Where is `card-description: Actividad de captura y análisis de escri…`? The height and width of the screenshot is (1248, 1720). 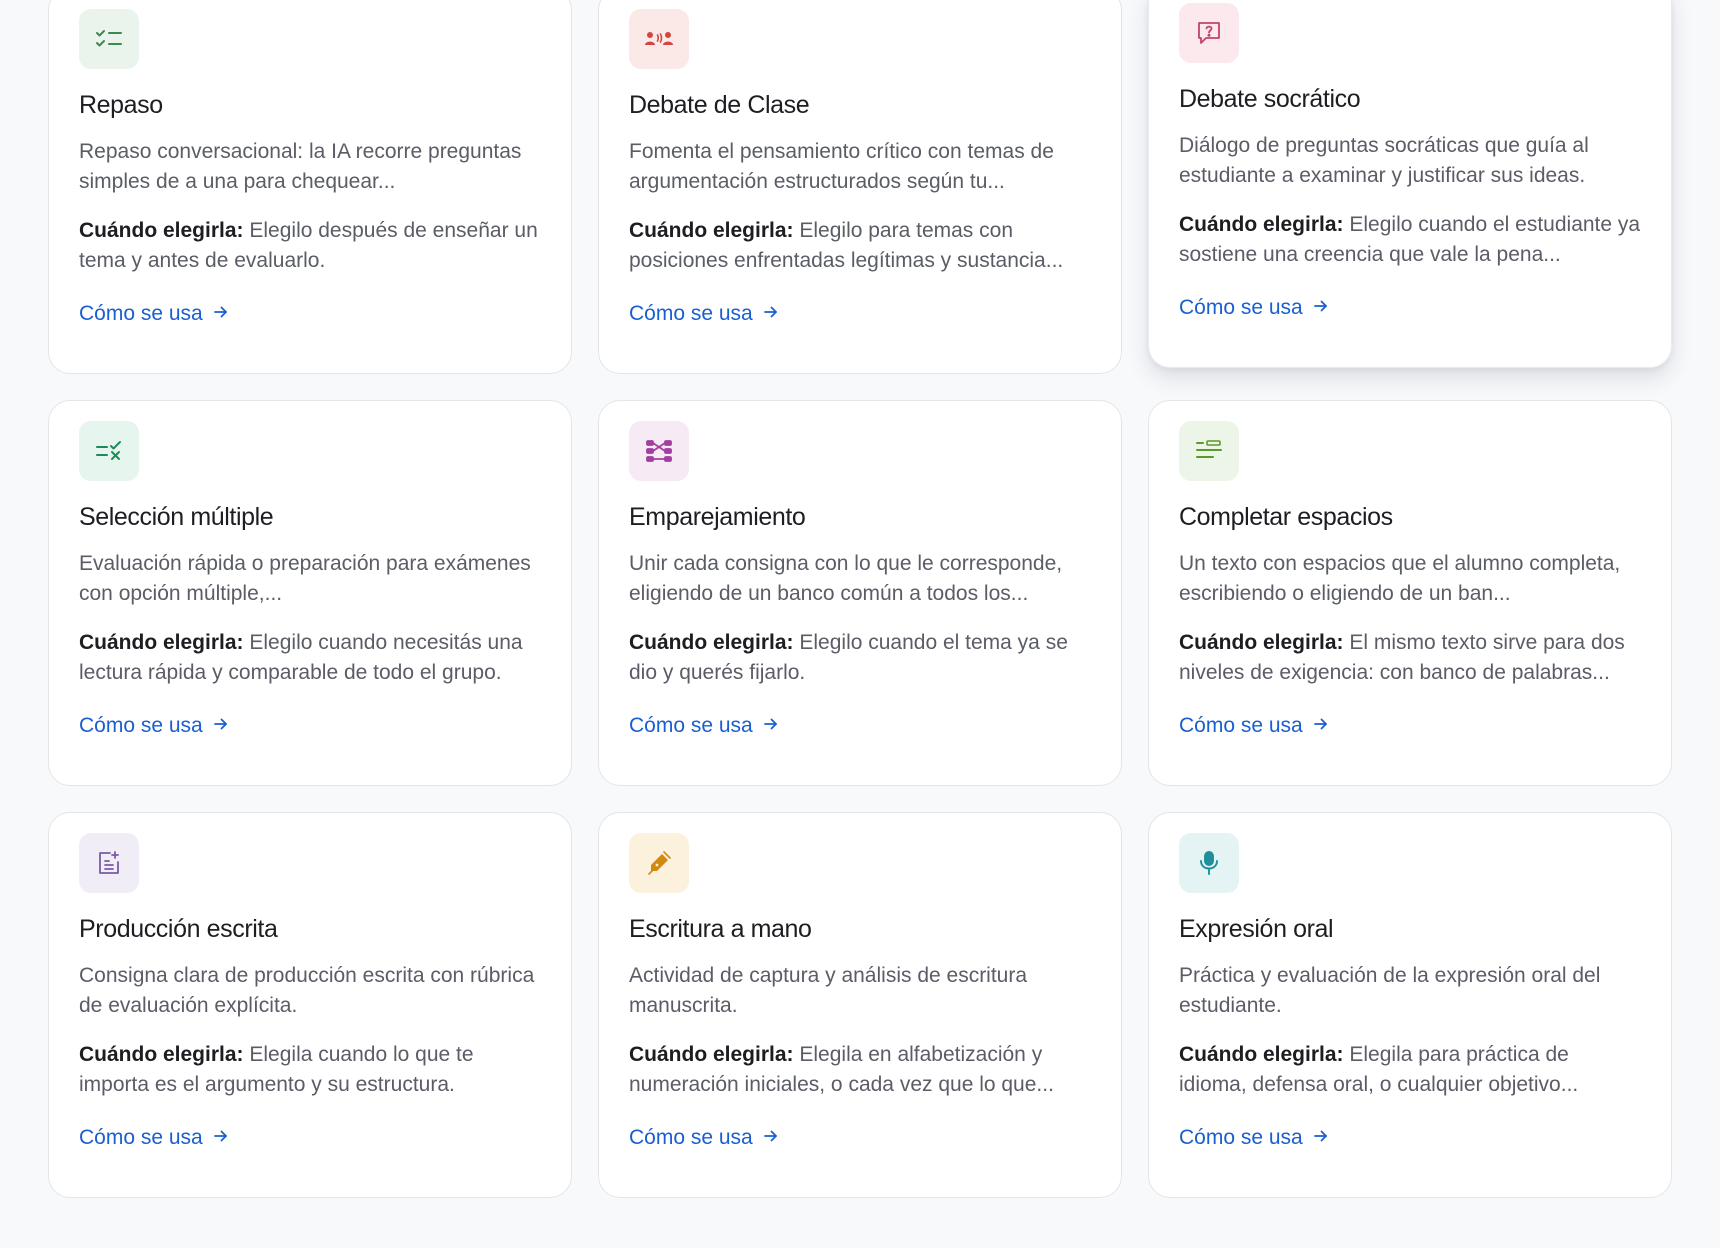 card-description: Actividad de captura y análisis de escri… is located at coordinates (828, 990).